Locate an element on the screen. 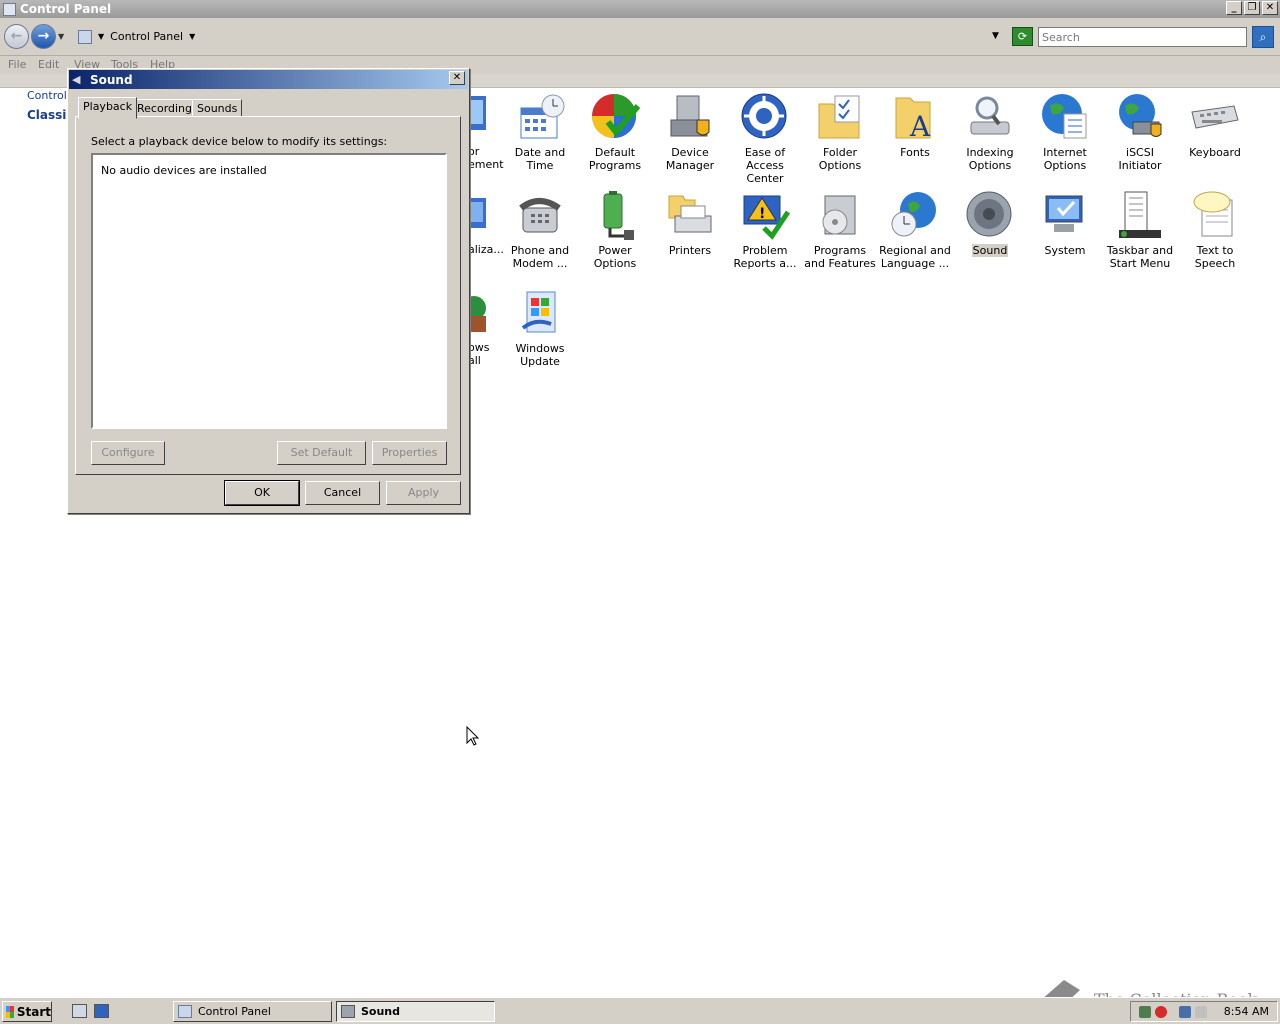 The height and width of the screenshot is (1027, 1280). item-text-to-speech: Text to Speech is located at coordinates (1215, 230).